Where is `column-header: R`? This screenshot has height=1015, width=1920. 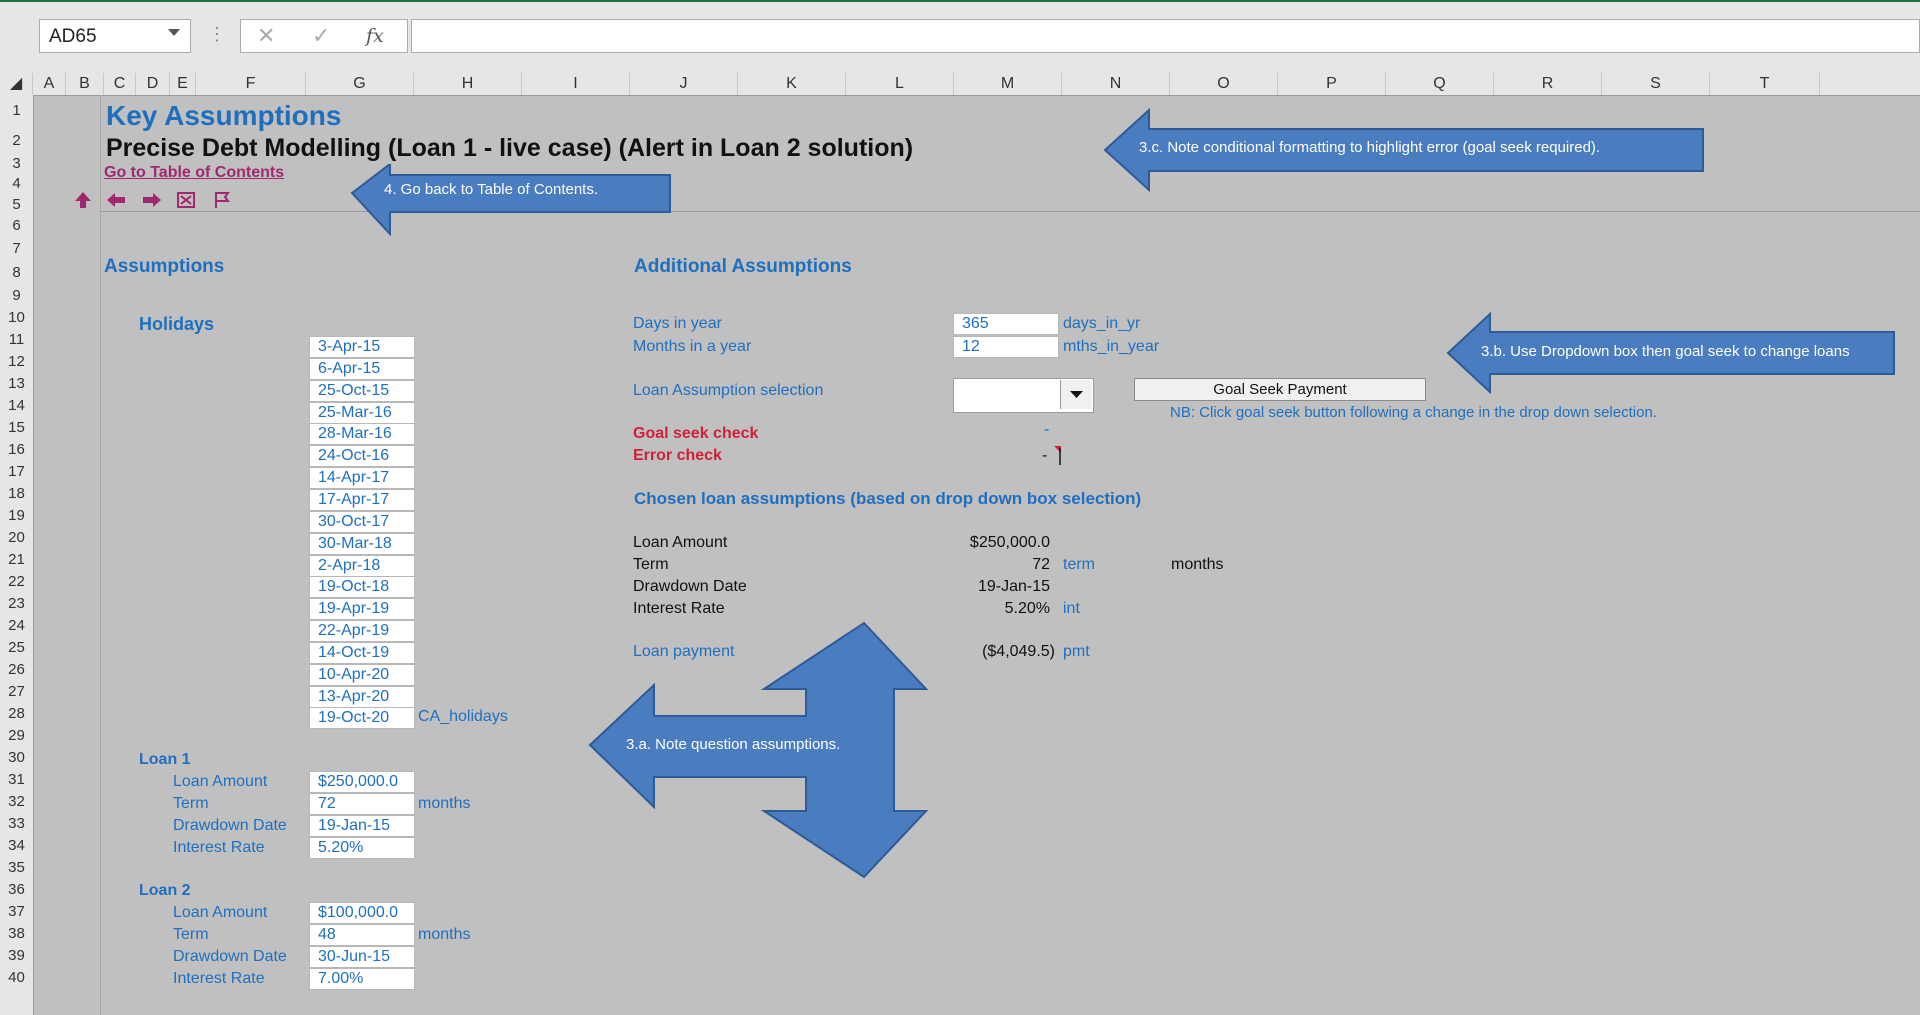 column-header: R is located at coordinates (1548, 84).